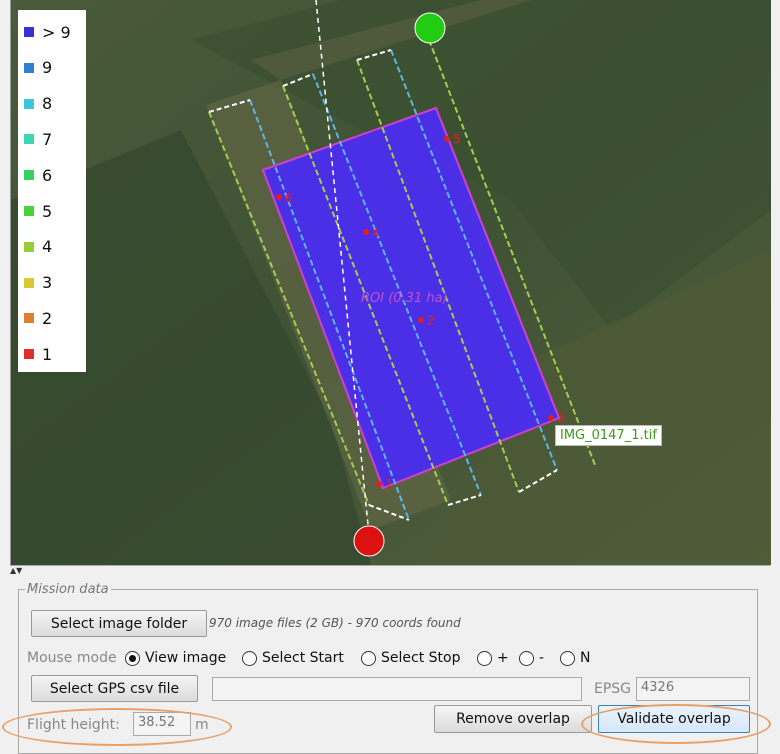 This screenshot has height=754, width=780. What do you see at coordinates (613, 689) in the screenshot?
I see `epsg-label: EPSG` at bounding box center [613, 689].